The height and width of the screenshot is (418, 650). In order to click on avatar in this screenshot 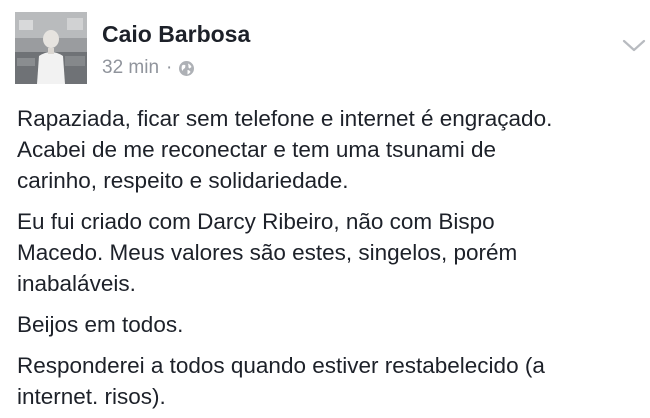, I will do `click(51, 48)`.